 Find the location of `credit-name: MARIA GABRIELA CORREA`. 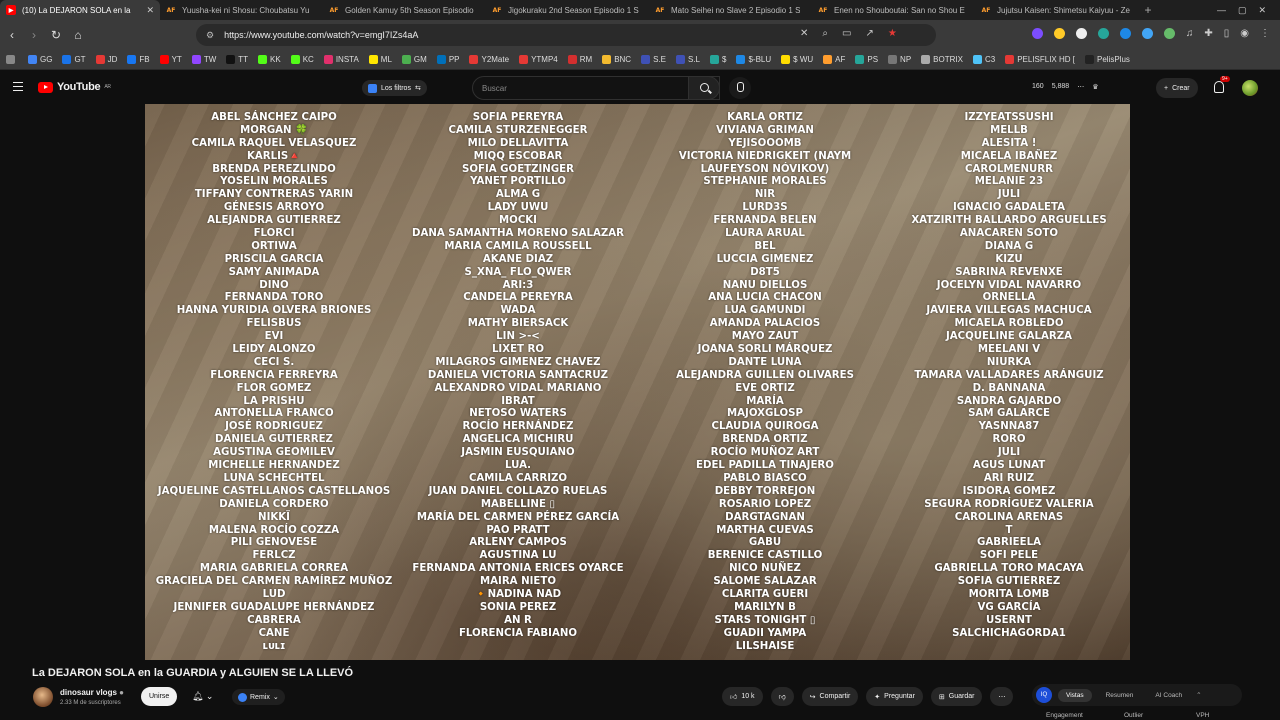

credit-name: MARIA GABRIELA CORREA is located at coordinates (274, 569).